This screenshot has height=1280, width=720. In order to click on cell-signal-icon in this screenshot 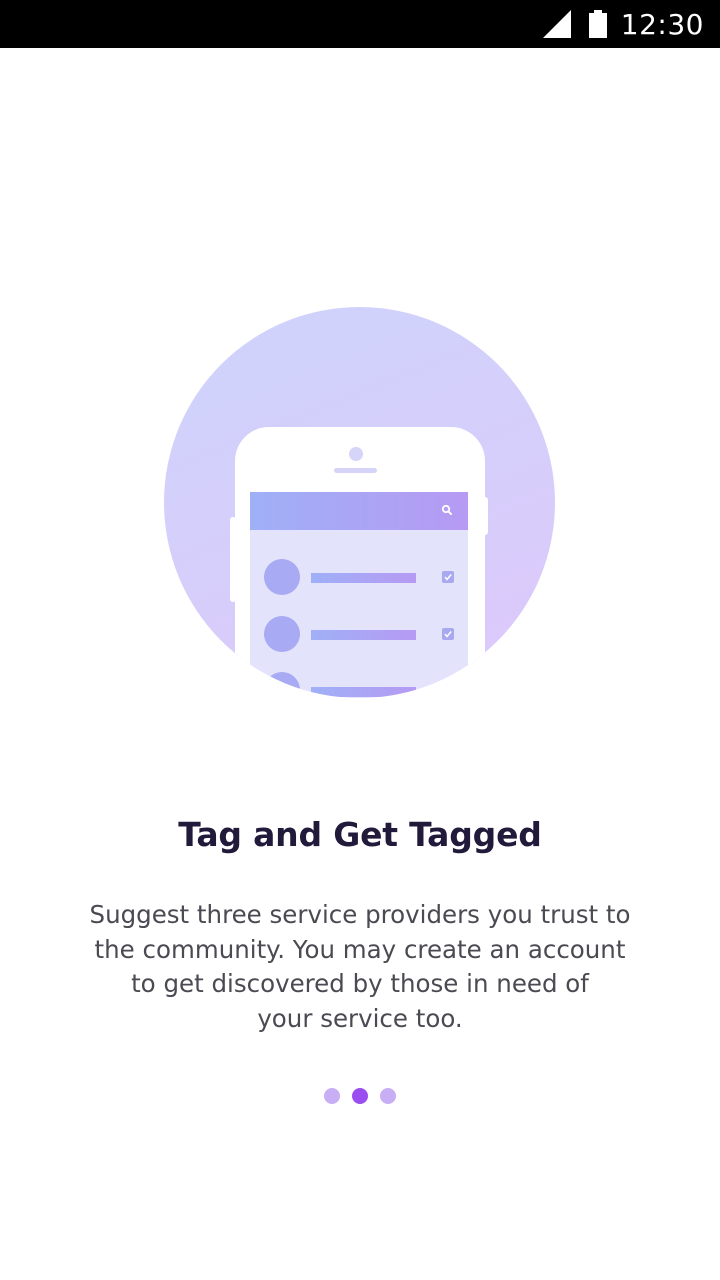, I will do `click(556, 24)`.